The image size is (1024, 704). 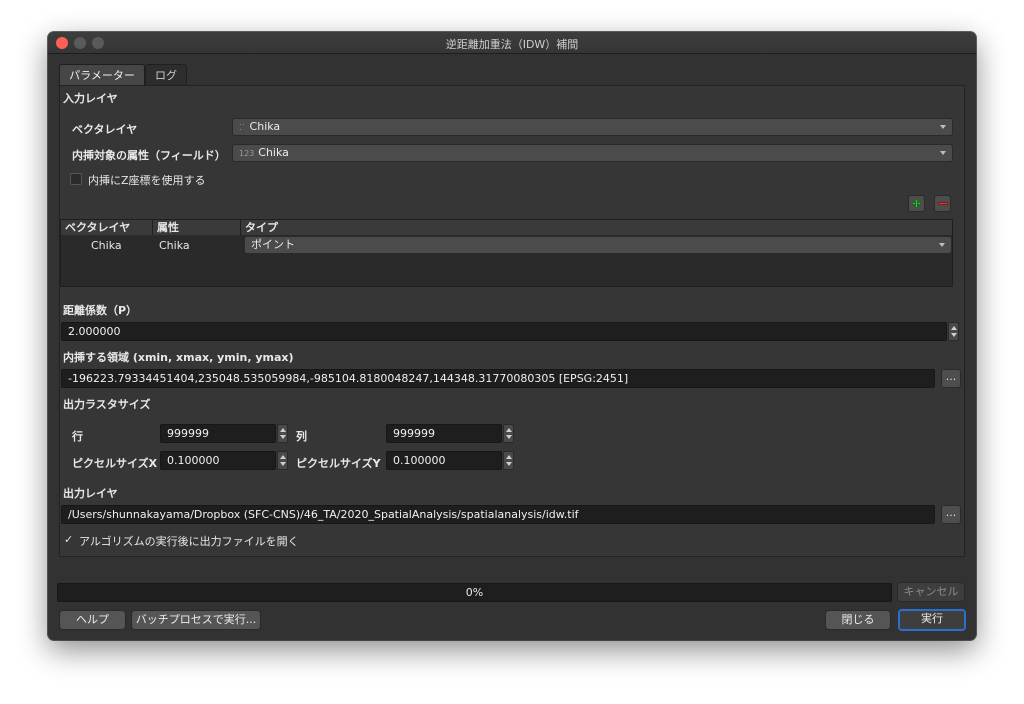 I want to click on minus-icon, so click(x=943, y=203).